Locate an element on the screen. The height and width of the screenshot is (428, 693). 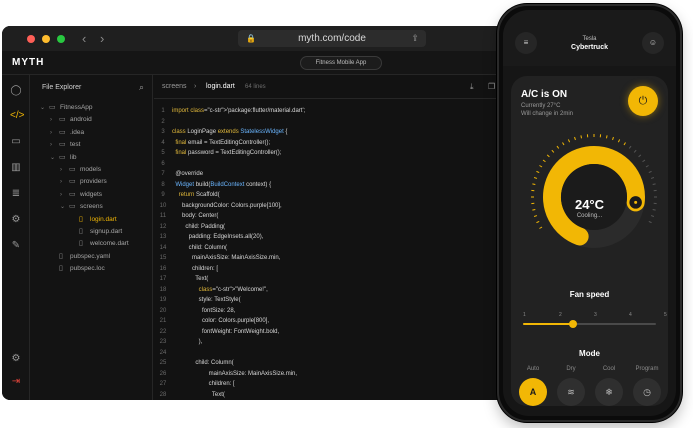
code-text: fontWeight: FontWeight.bold, is located at coordinates (226, 331).